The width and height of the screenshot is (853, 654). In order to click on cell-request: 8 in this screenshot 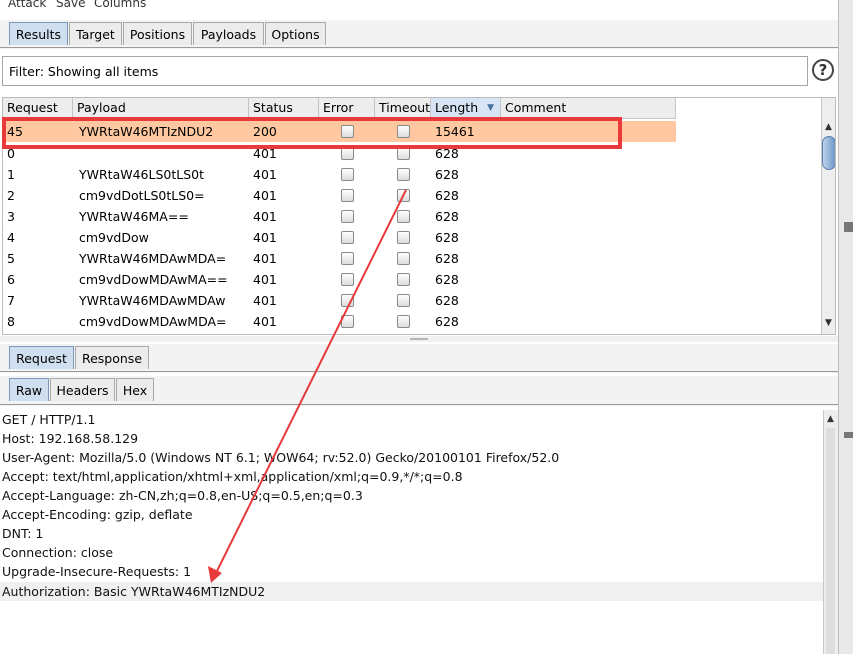, I will do `click(11, 321)`.